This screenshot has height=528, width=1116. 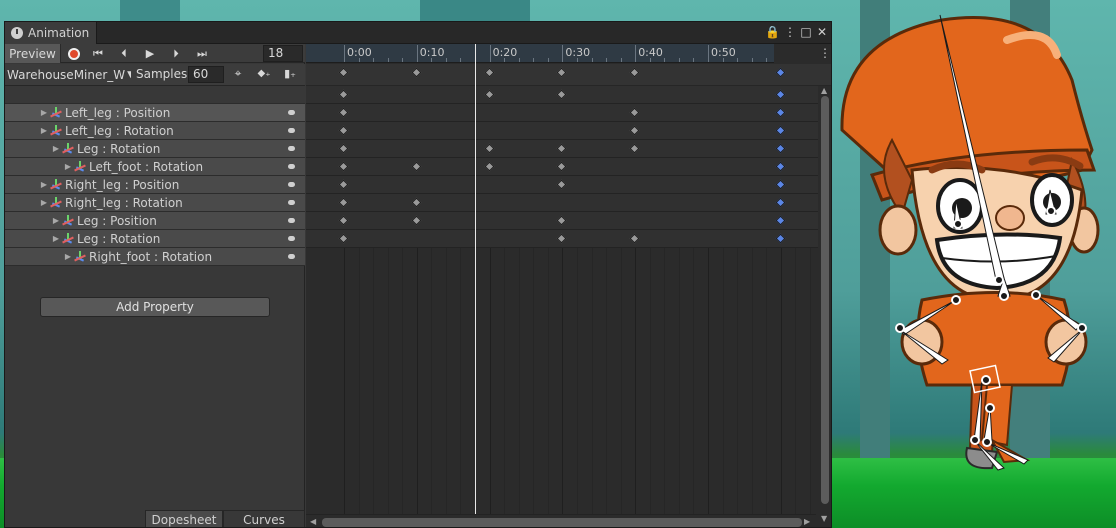 I want to click on vertical-scrollbar: ▲ ▼, so click(x=824, y=306).